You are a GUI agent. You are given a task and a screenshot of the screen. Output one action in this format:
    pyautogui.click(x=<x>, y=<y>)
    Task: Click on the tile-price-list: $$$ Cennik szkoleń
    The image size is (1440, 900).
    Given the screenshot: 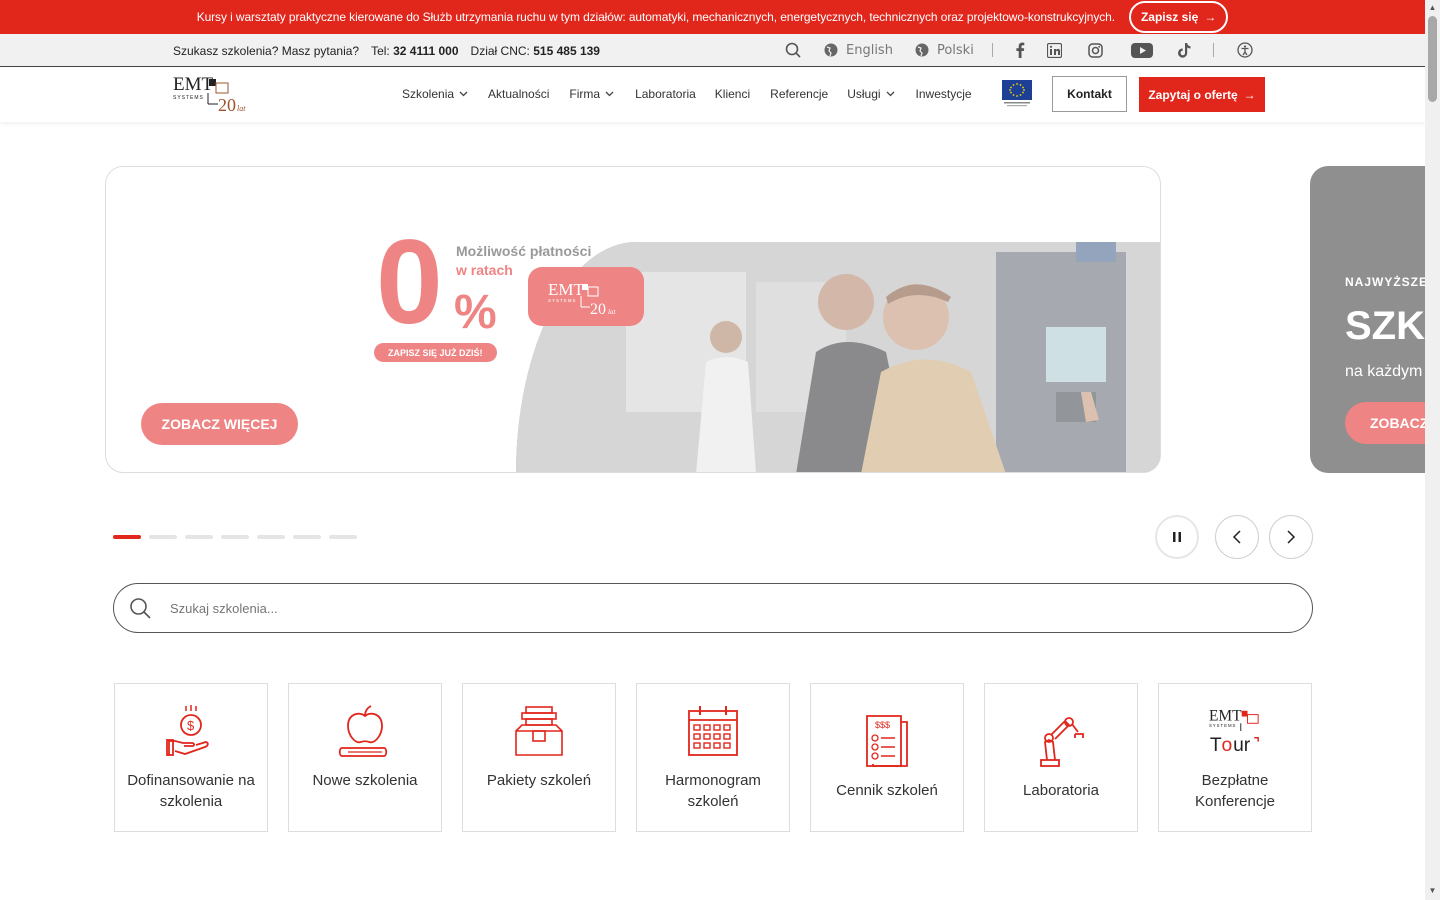 What is the action you would take?
    pyautogui.click(x=887, y=757)
    